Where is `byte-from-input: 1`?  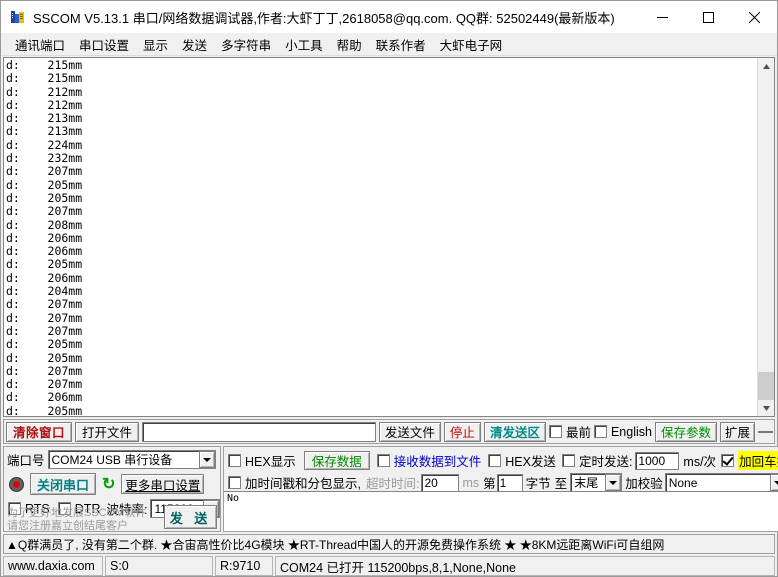 byte-from-input: 1 is located at coordinates (509, 482).